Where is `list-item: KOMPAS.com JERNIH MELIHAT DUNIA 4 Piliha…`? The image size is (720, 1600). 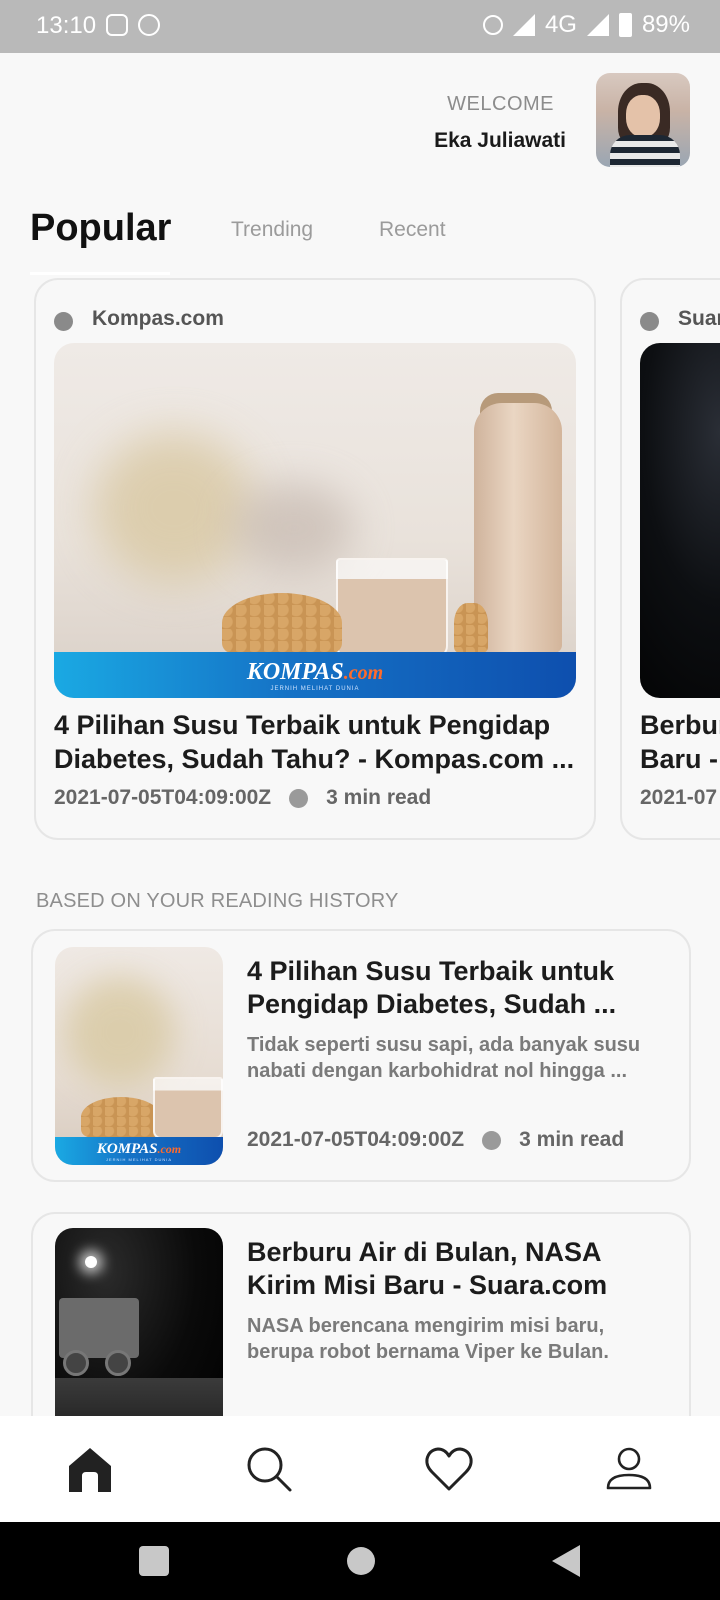 list-item: KOMPAS.com JERNIH MELIHAT DUNIA 4 Piliha… is located at coordinates (361, 1055).